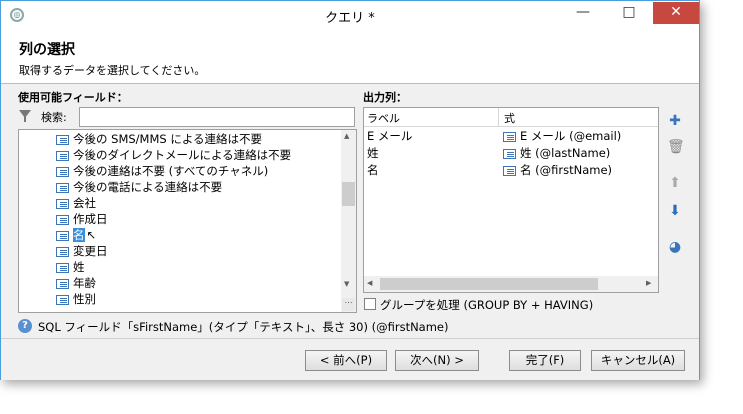 This screenshot has width=743, height=414. I want to click on title-bar: ◎ クエリ * — □ ✕, so click(350, 16).